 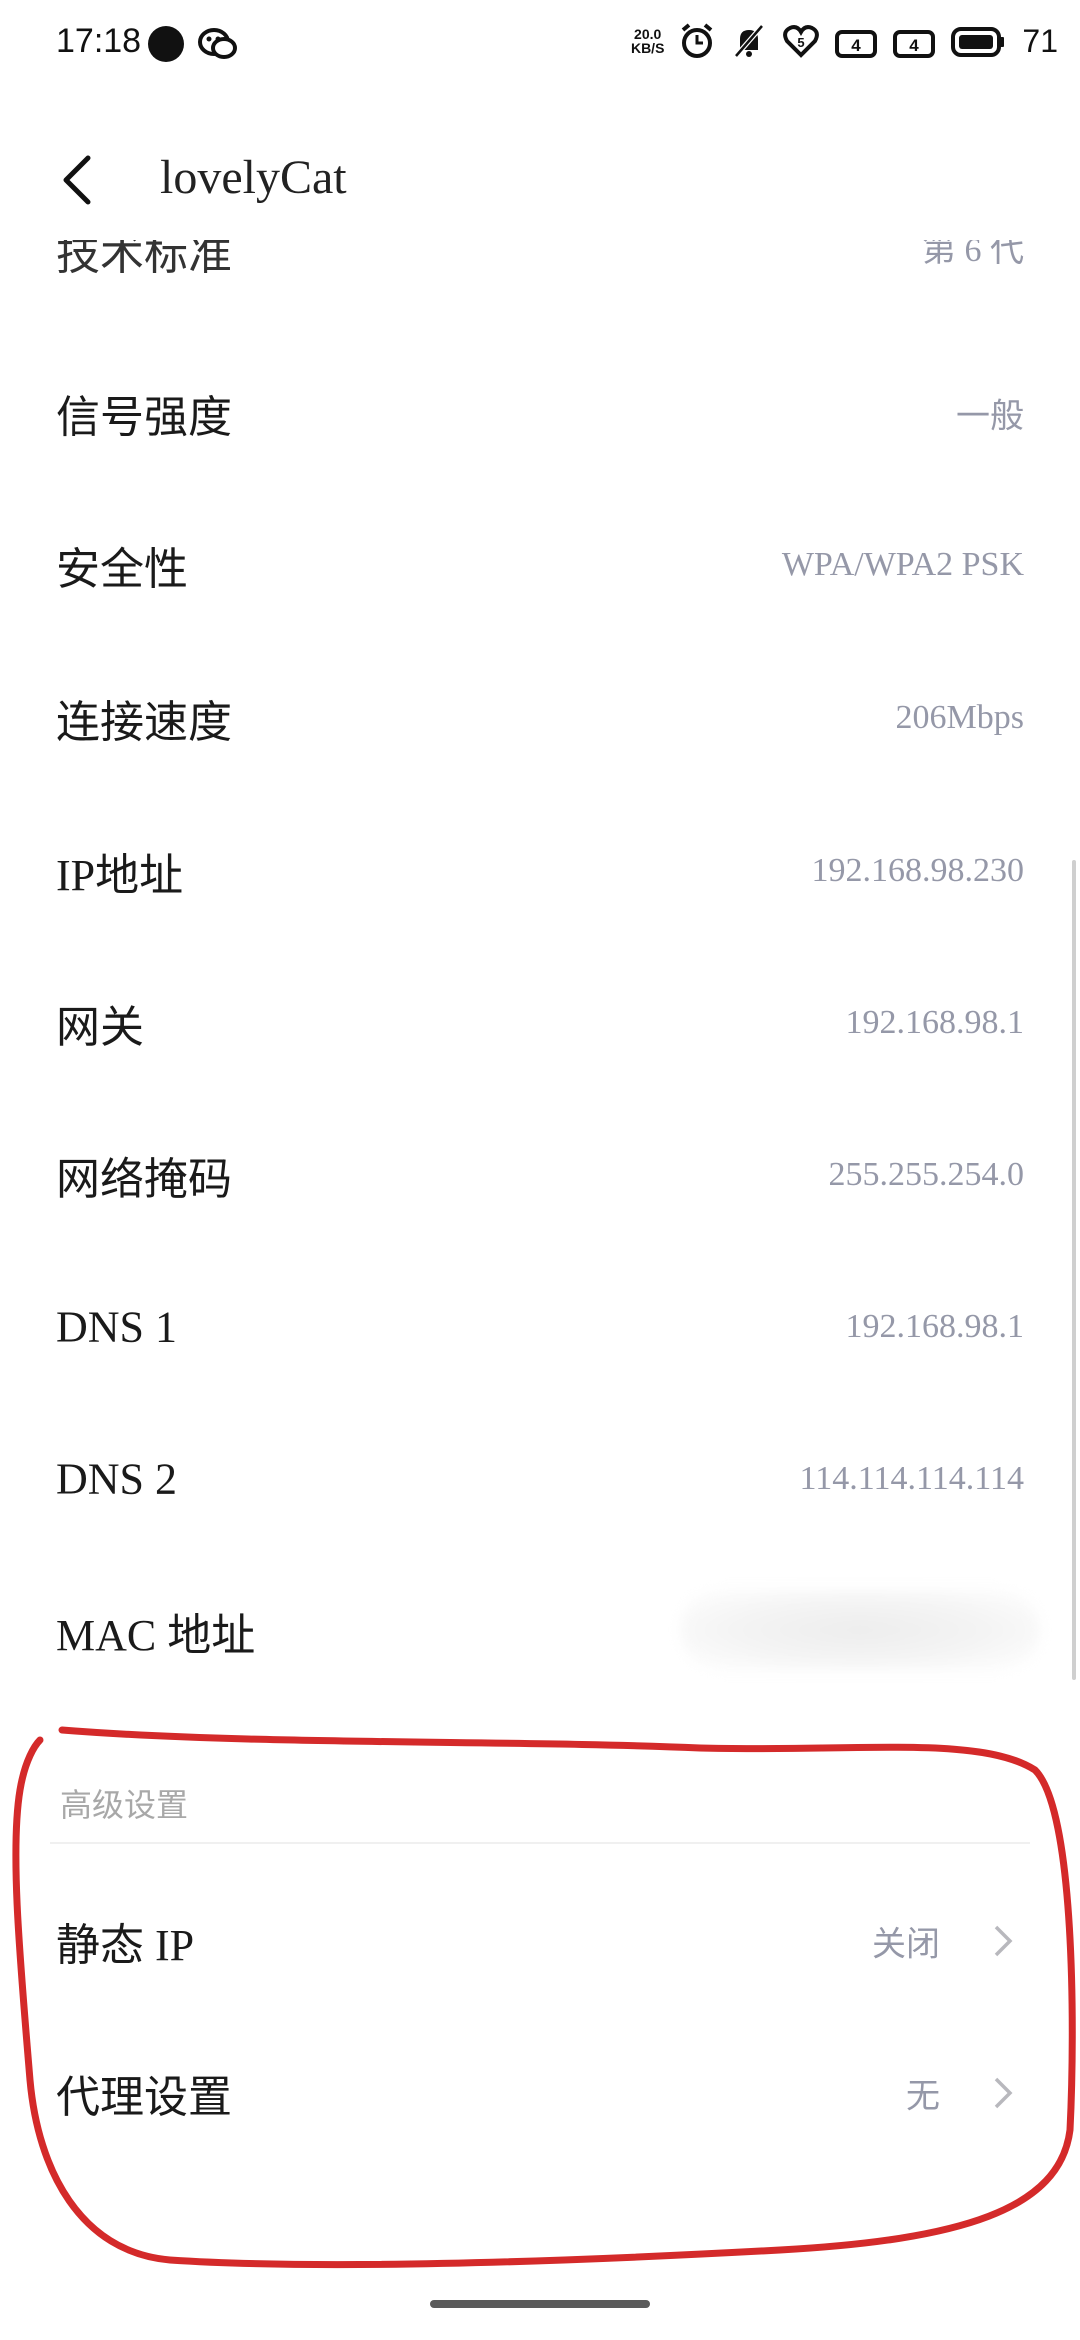 I want to click on signal-4g-icon: 4, so click(x=856, y=44).